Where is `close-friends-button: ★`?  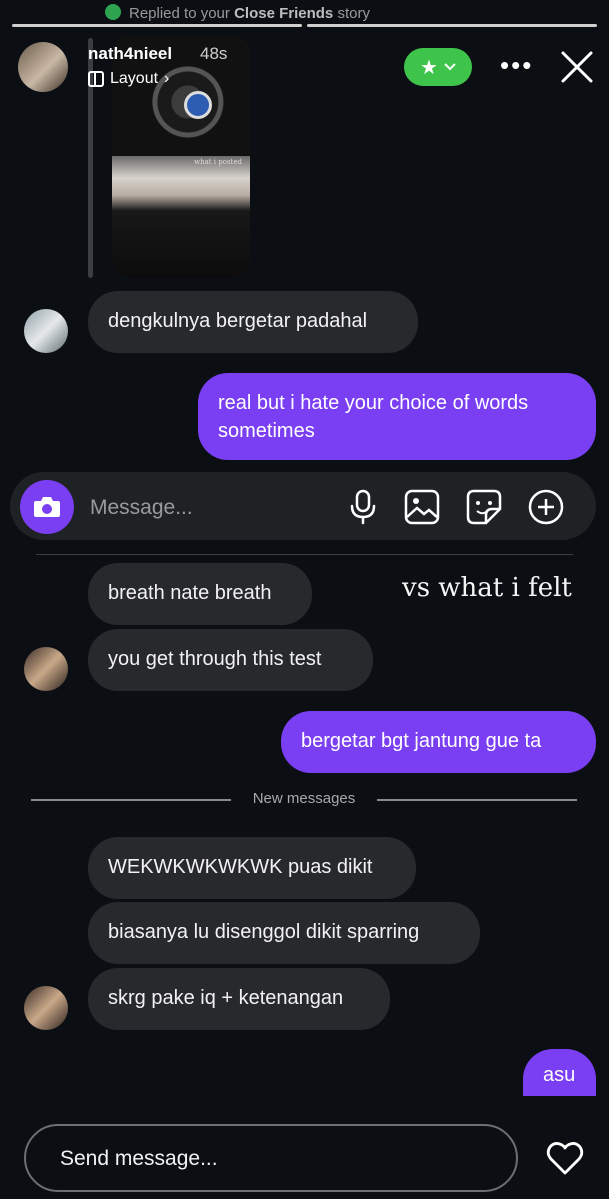 close-friends-button: ★ is located at coordinates (438, 67).